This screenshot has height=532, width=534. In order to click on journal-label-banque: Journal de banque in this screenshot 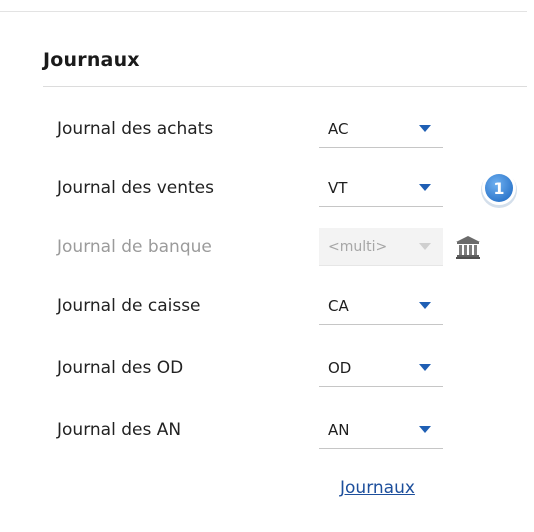, I will do `click(134, 247)`.